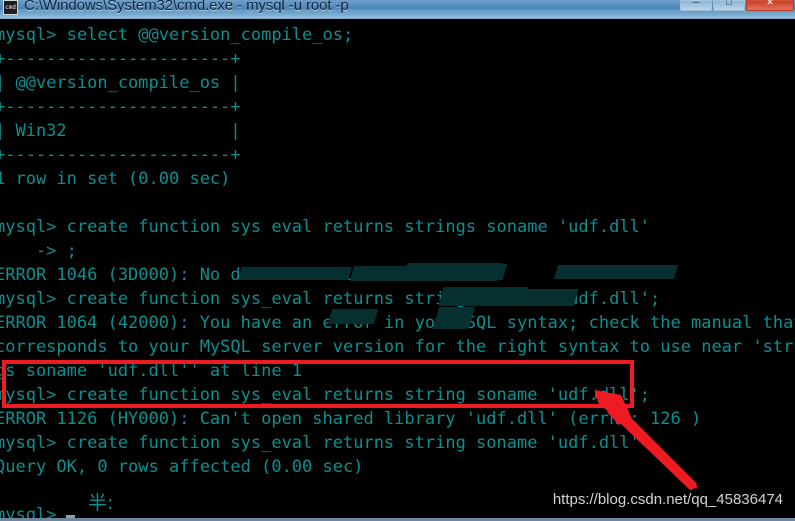 The height and width of the screenshot is (521, 795). I want to click on close-button: ✕, so click(770, 5).